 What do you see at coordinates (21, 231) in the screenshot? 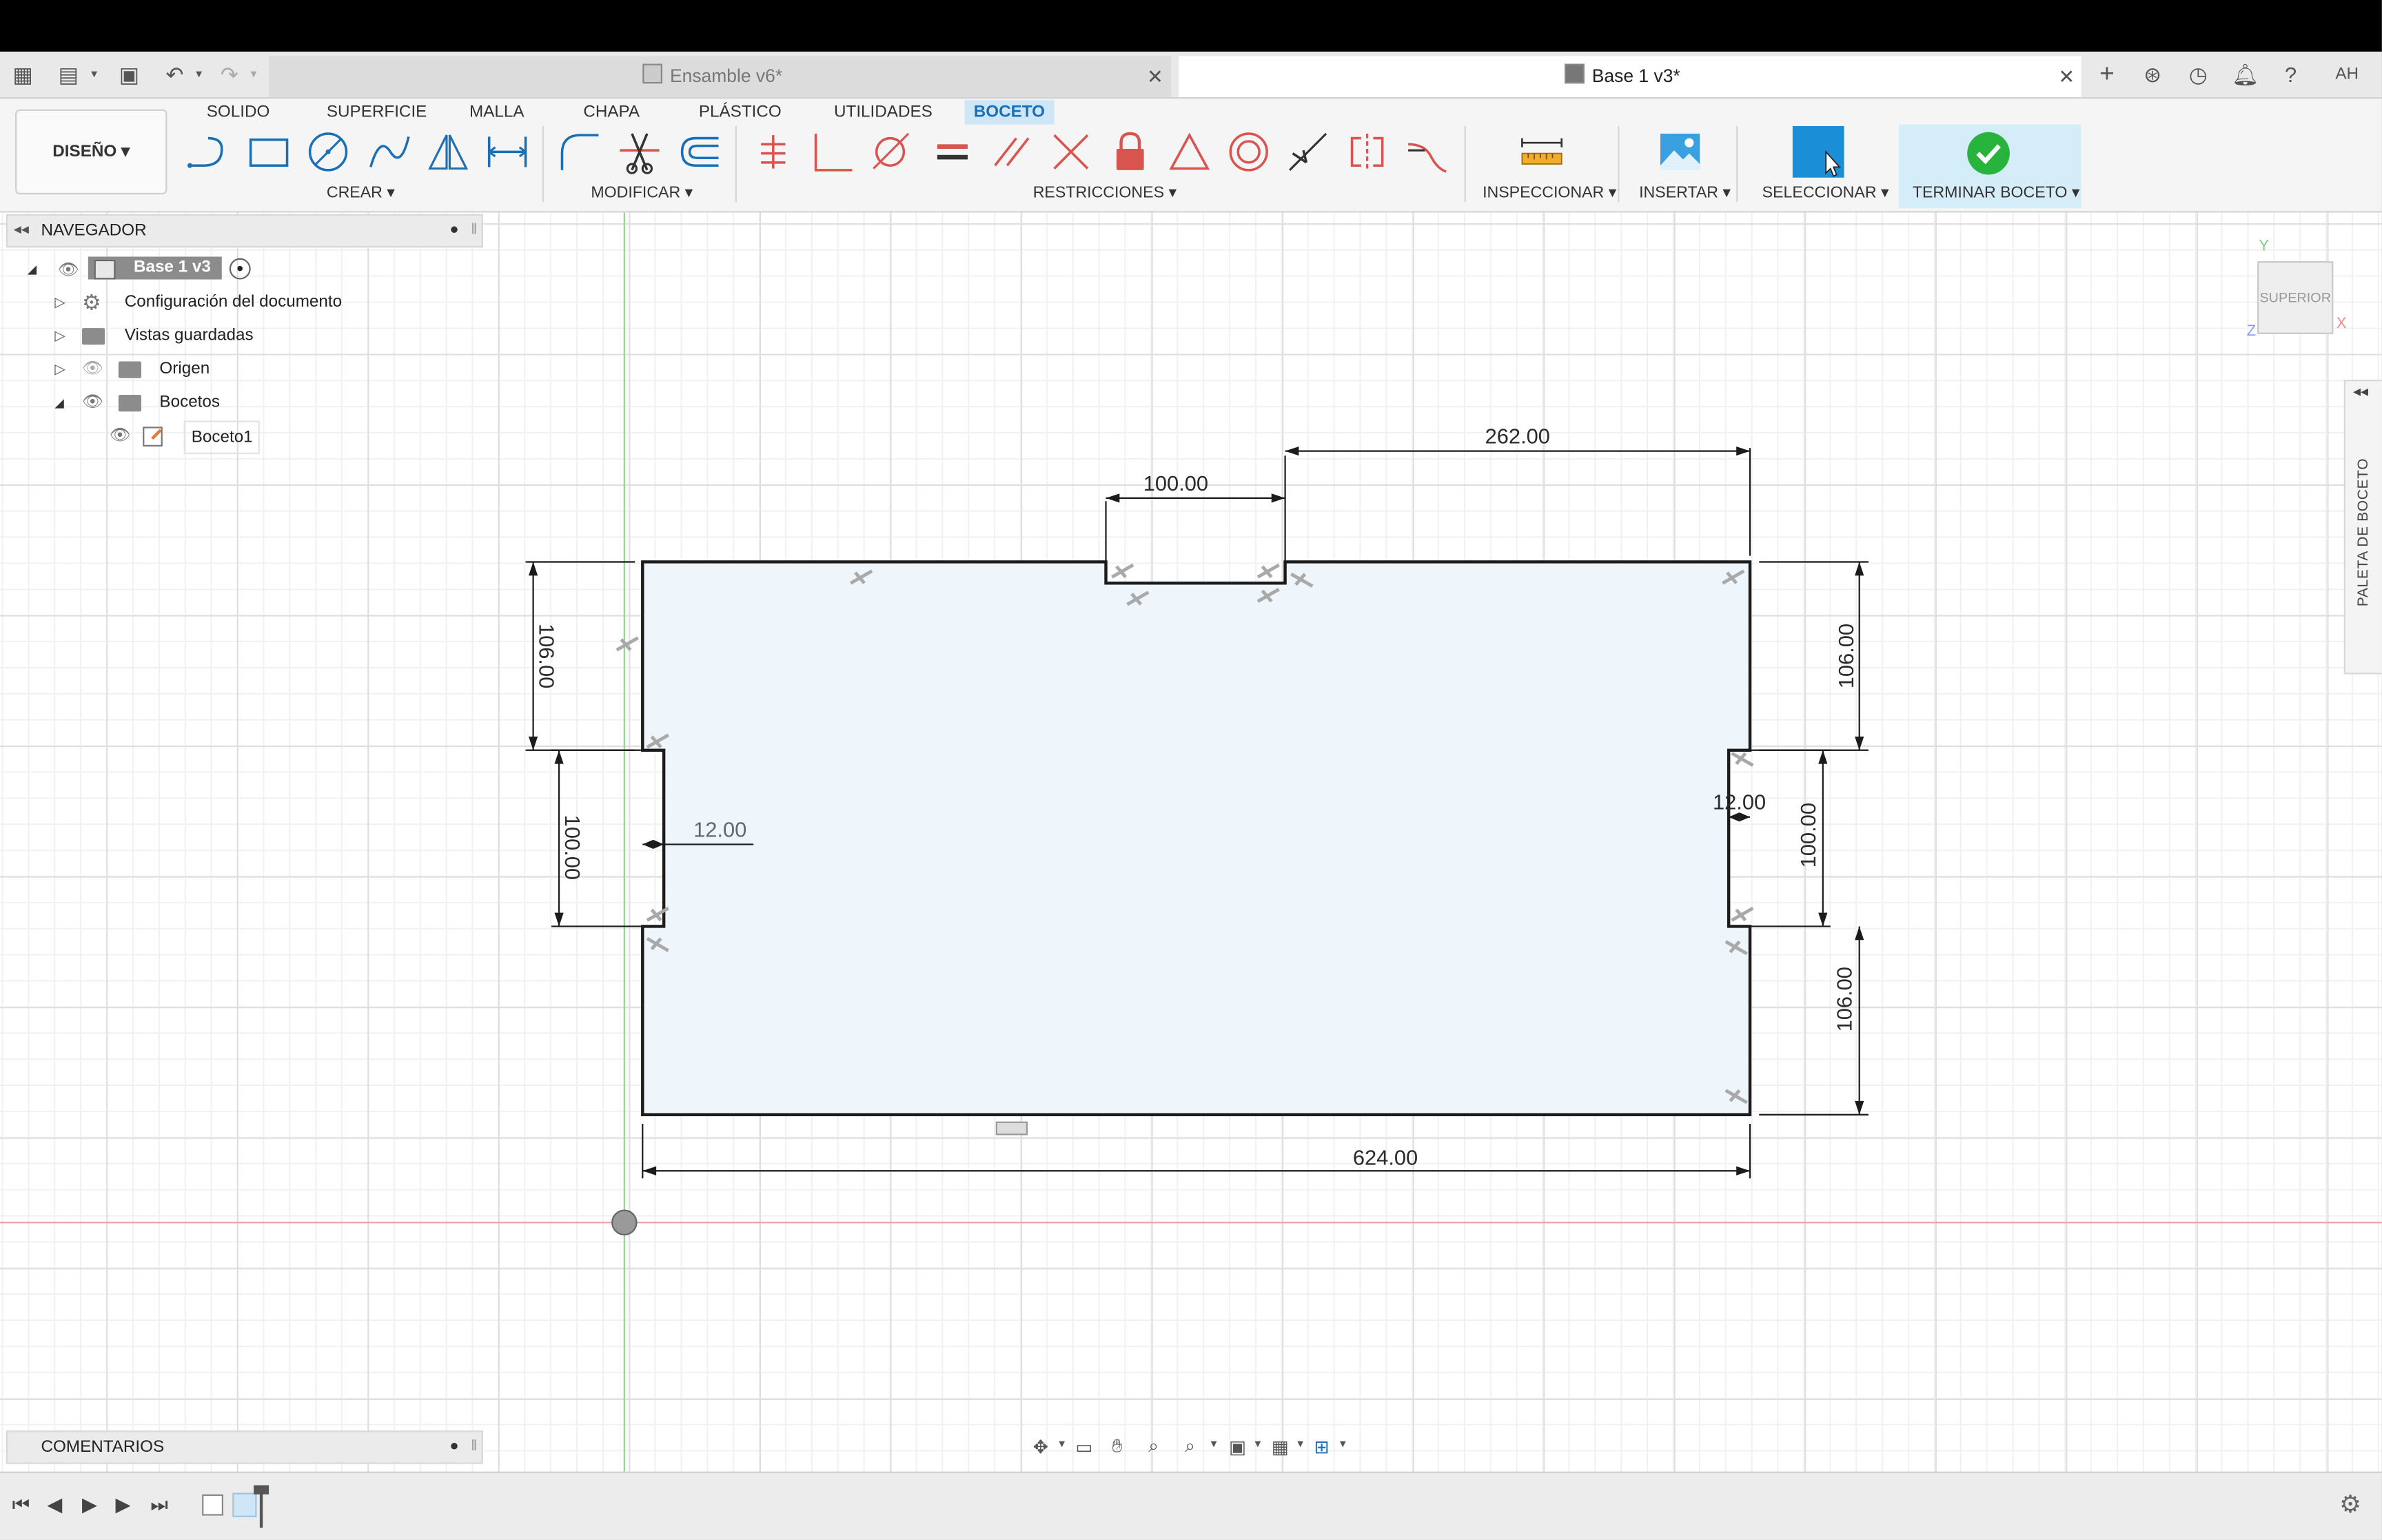
I see `collapse-left-icon: ◂◂` at bounding box center [21, 231].